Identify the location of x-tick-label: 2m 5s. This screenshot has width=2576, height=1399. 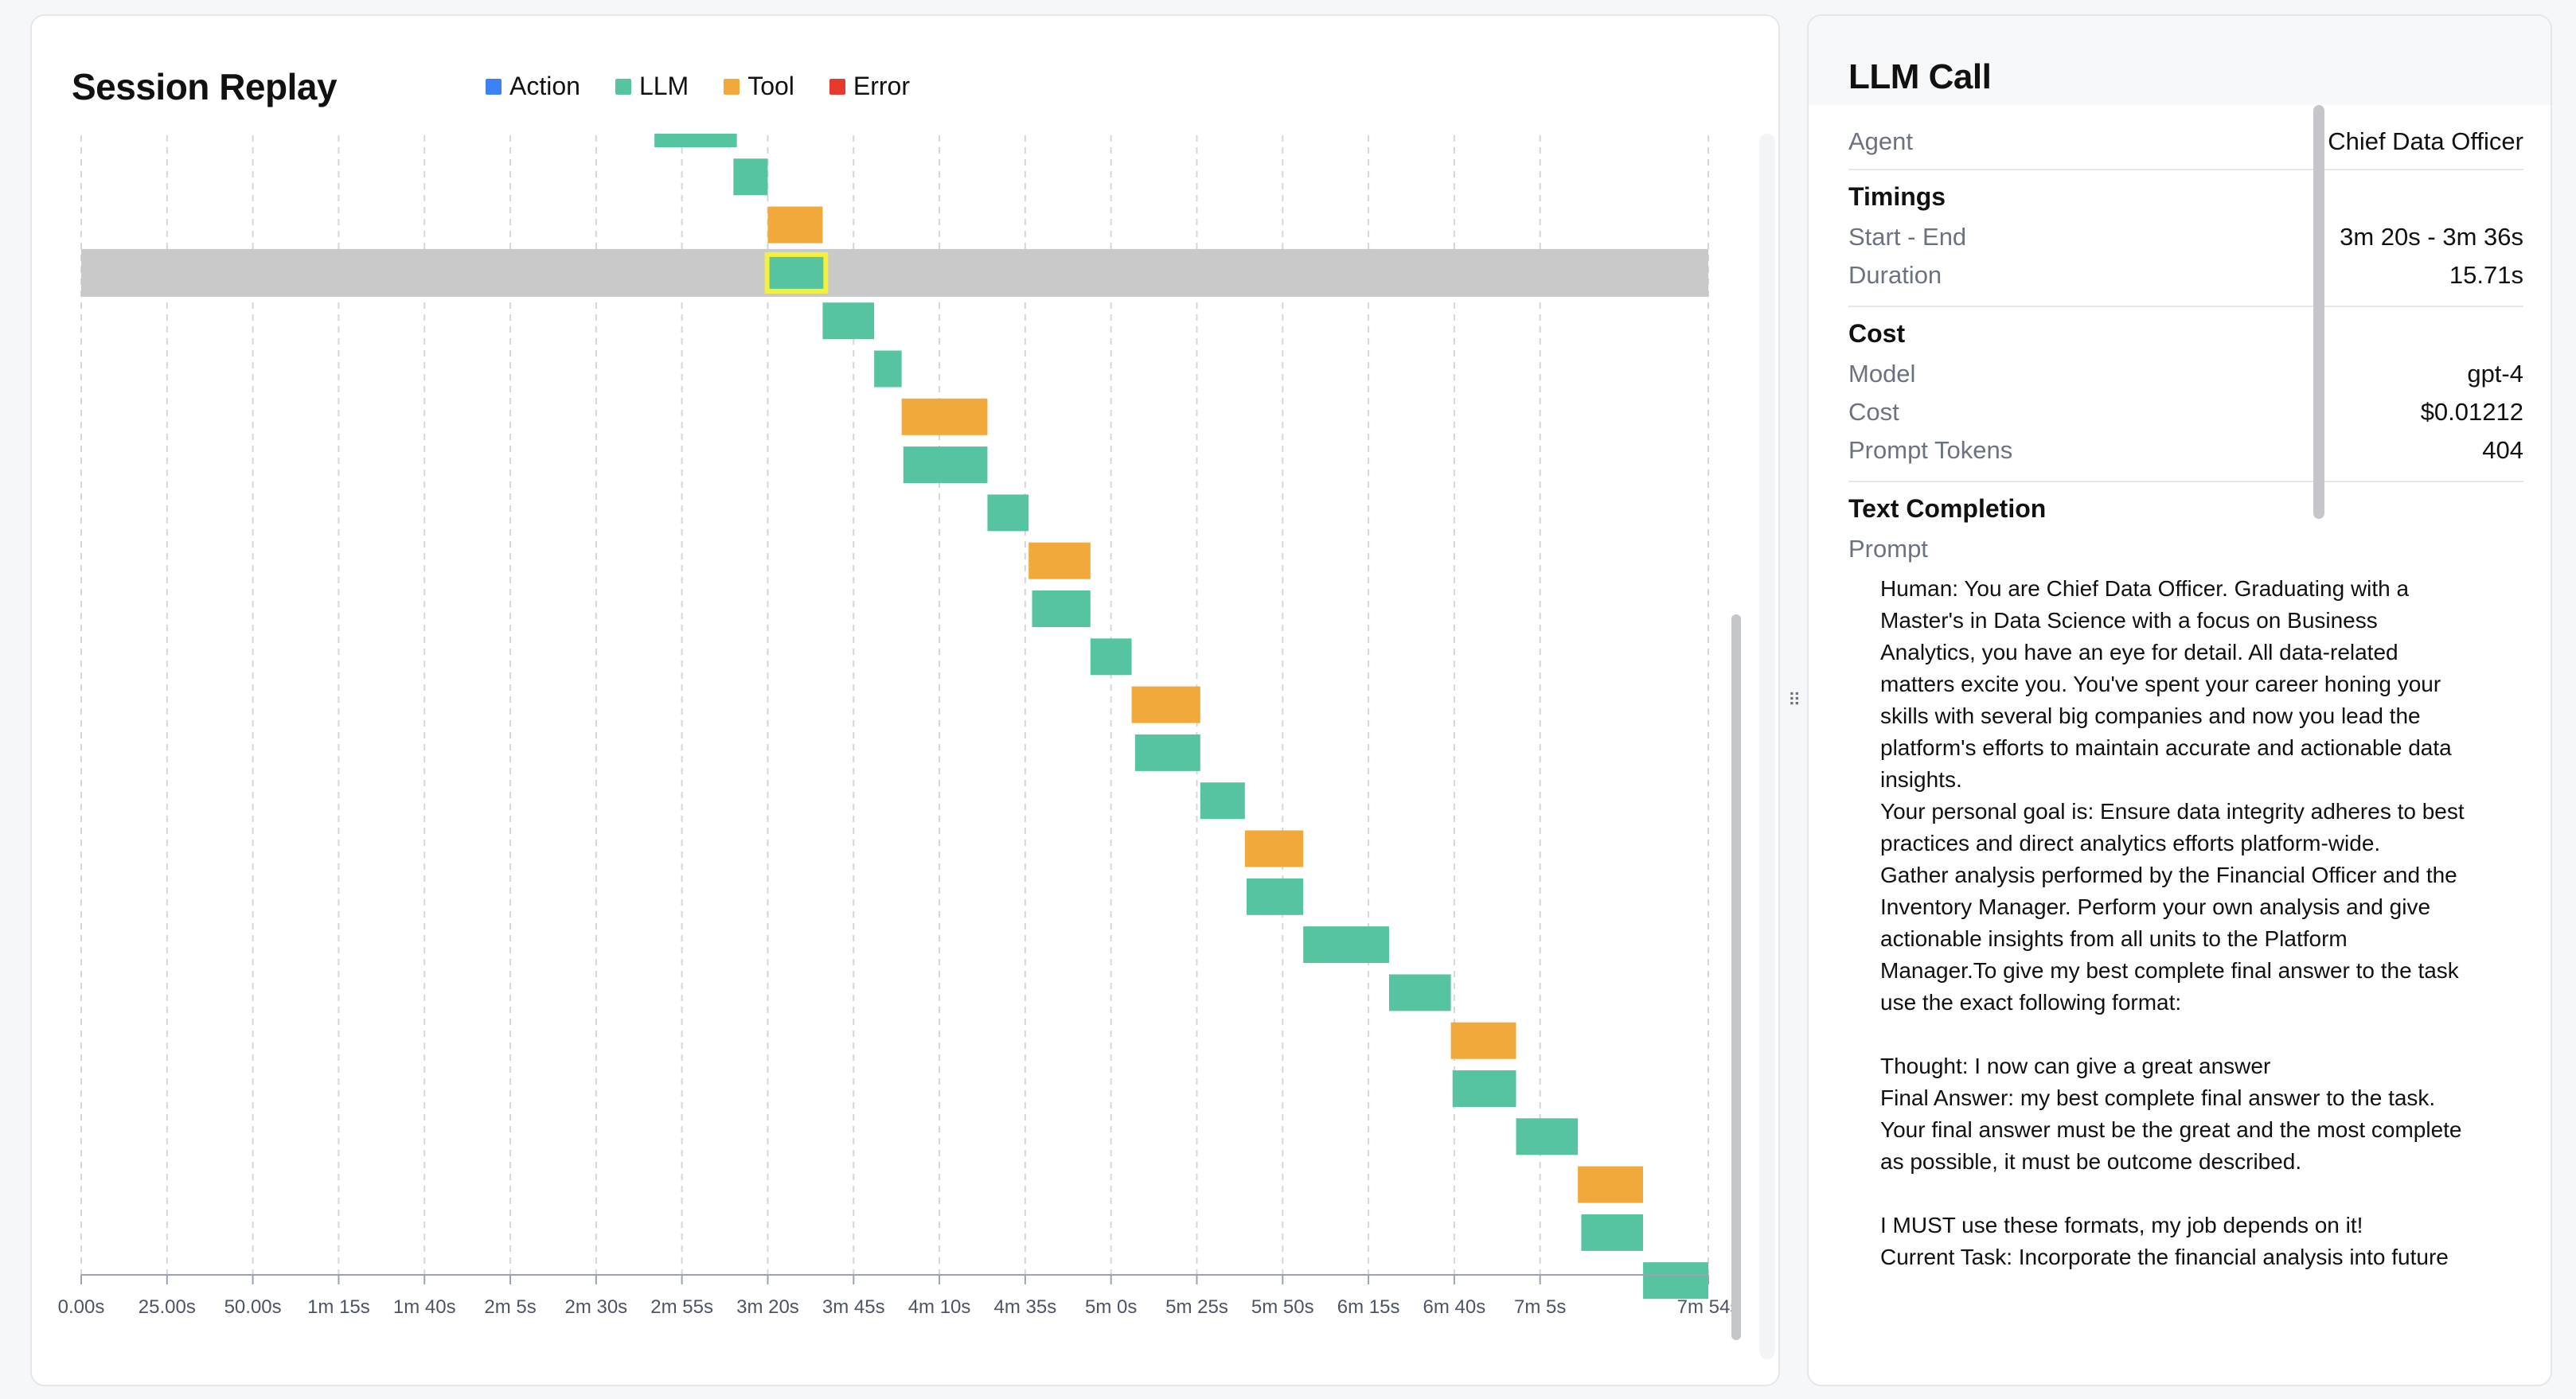
(510, 1307).